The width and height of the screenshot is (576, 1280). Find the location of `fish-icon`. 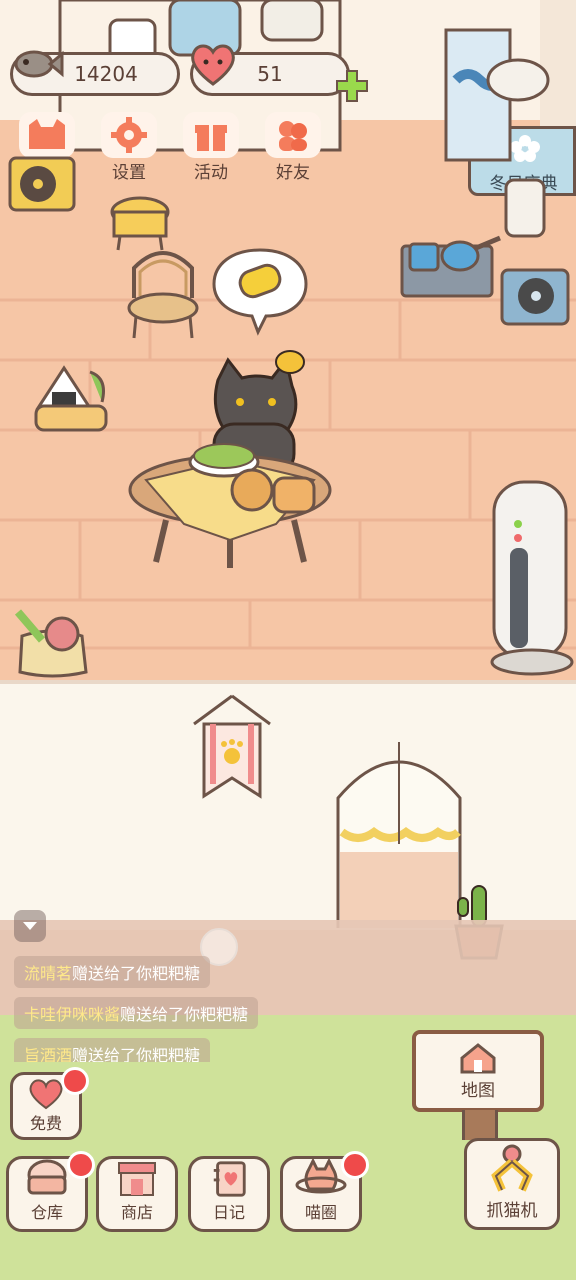

fish-icon is located at coordinates (39, 64).